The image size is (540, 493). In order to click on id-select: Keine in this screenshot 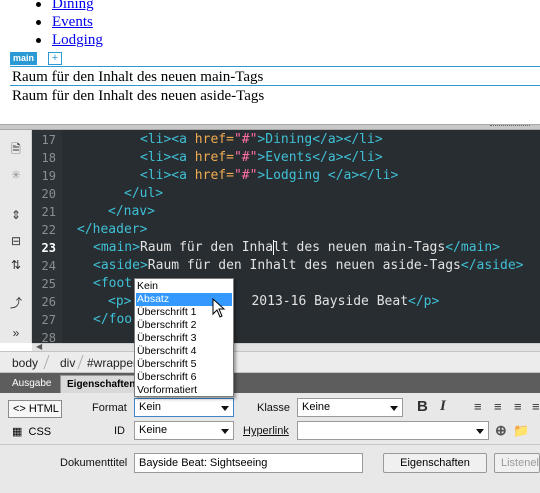, I will do `click(184, 430)`.